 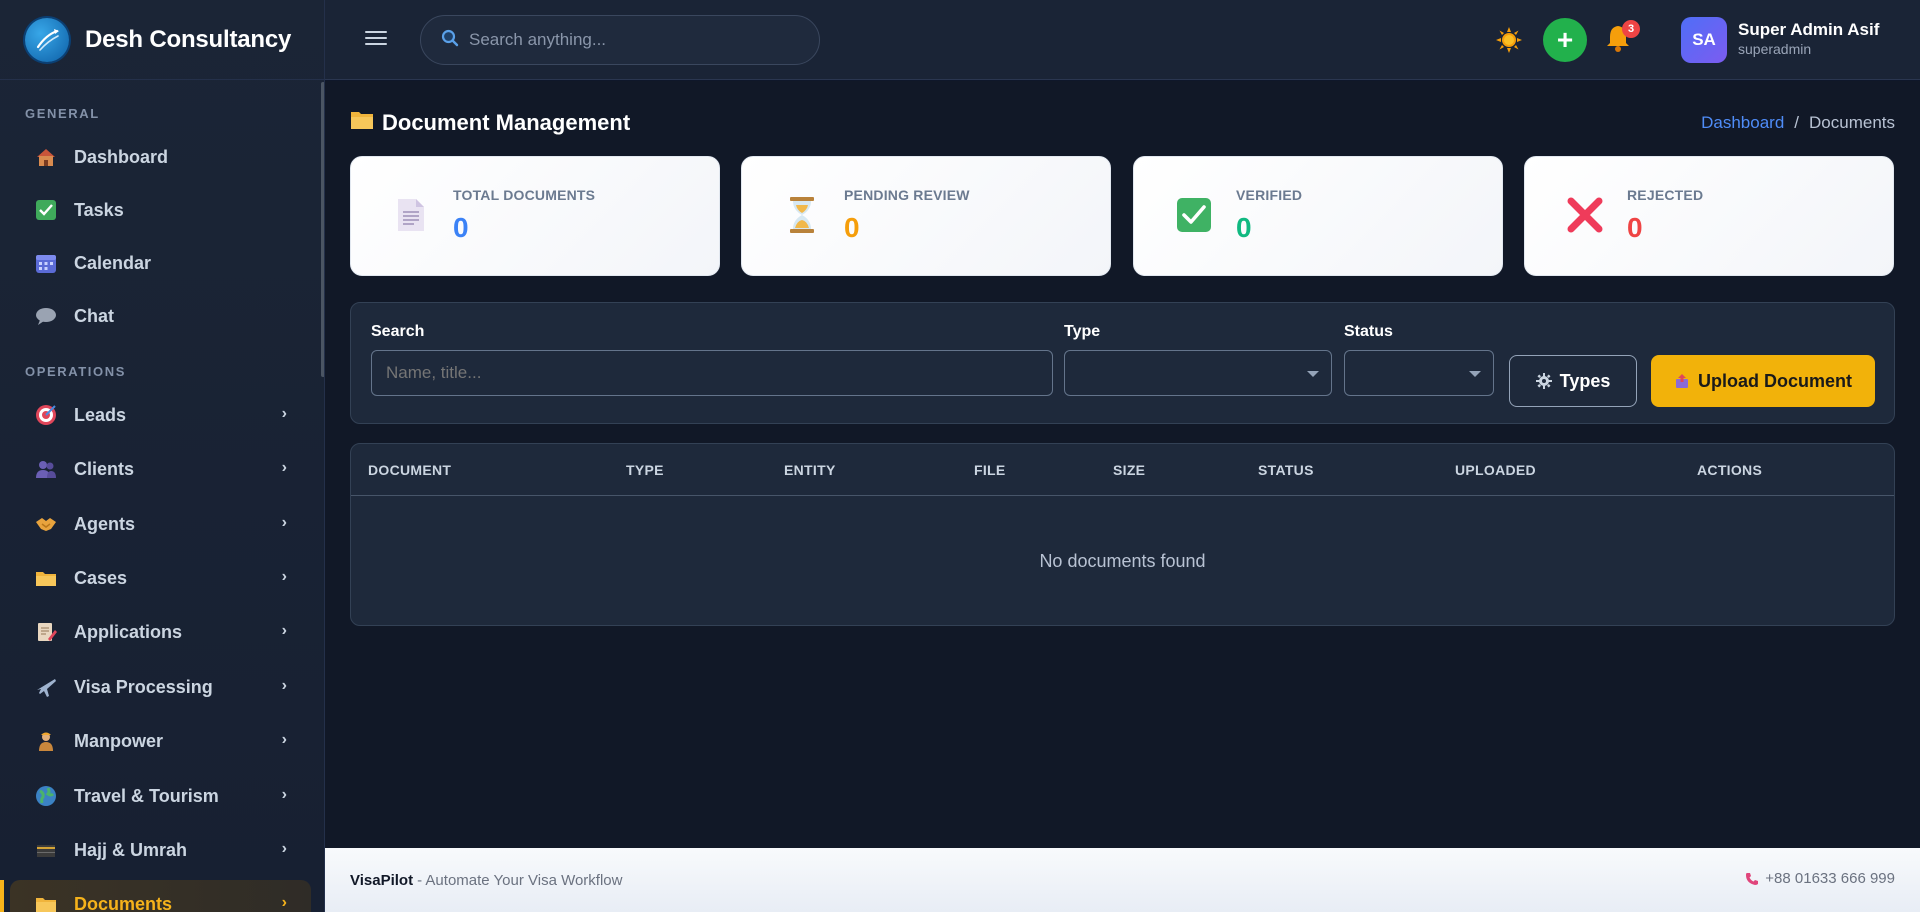 What do you see at coordinates (131, 849) in the screenshot?
I see `sidebar-item-label: Hajj & Umrah` at bounding box center [131, 849].